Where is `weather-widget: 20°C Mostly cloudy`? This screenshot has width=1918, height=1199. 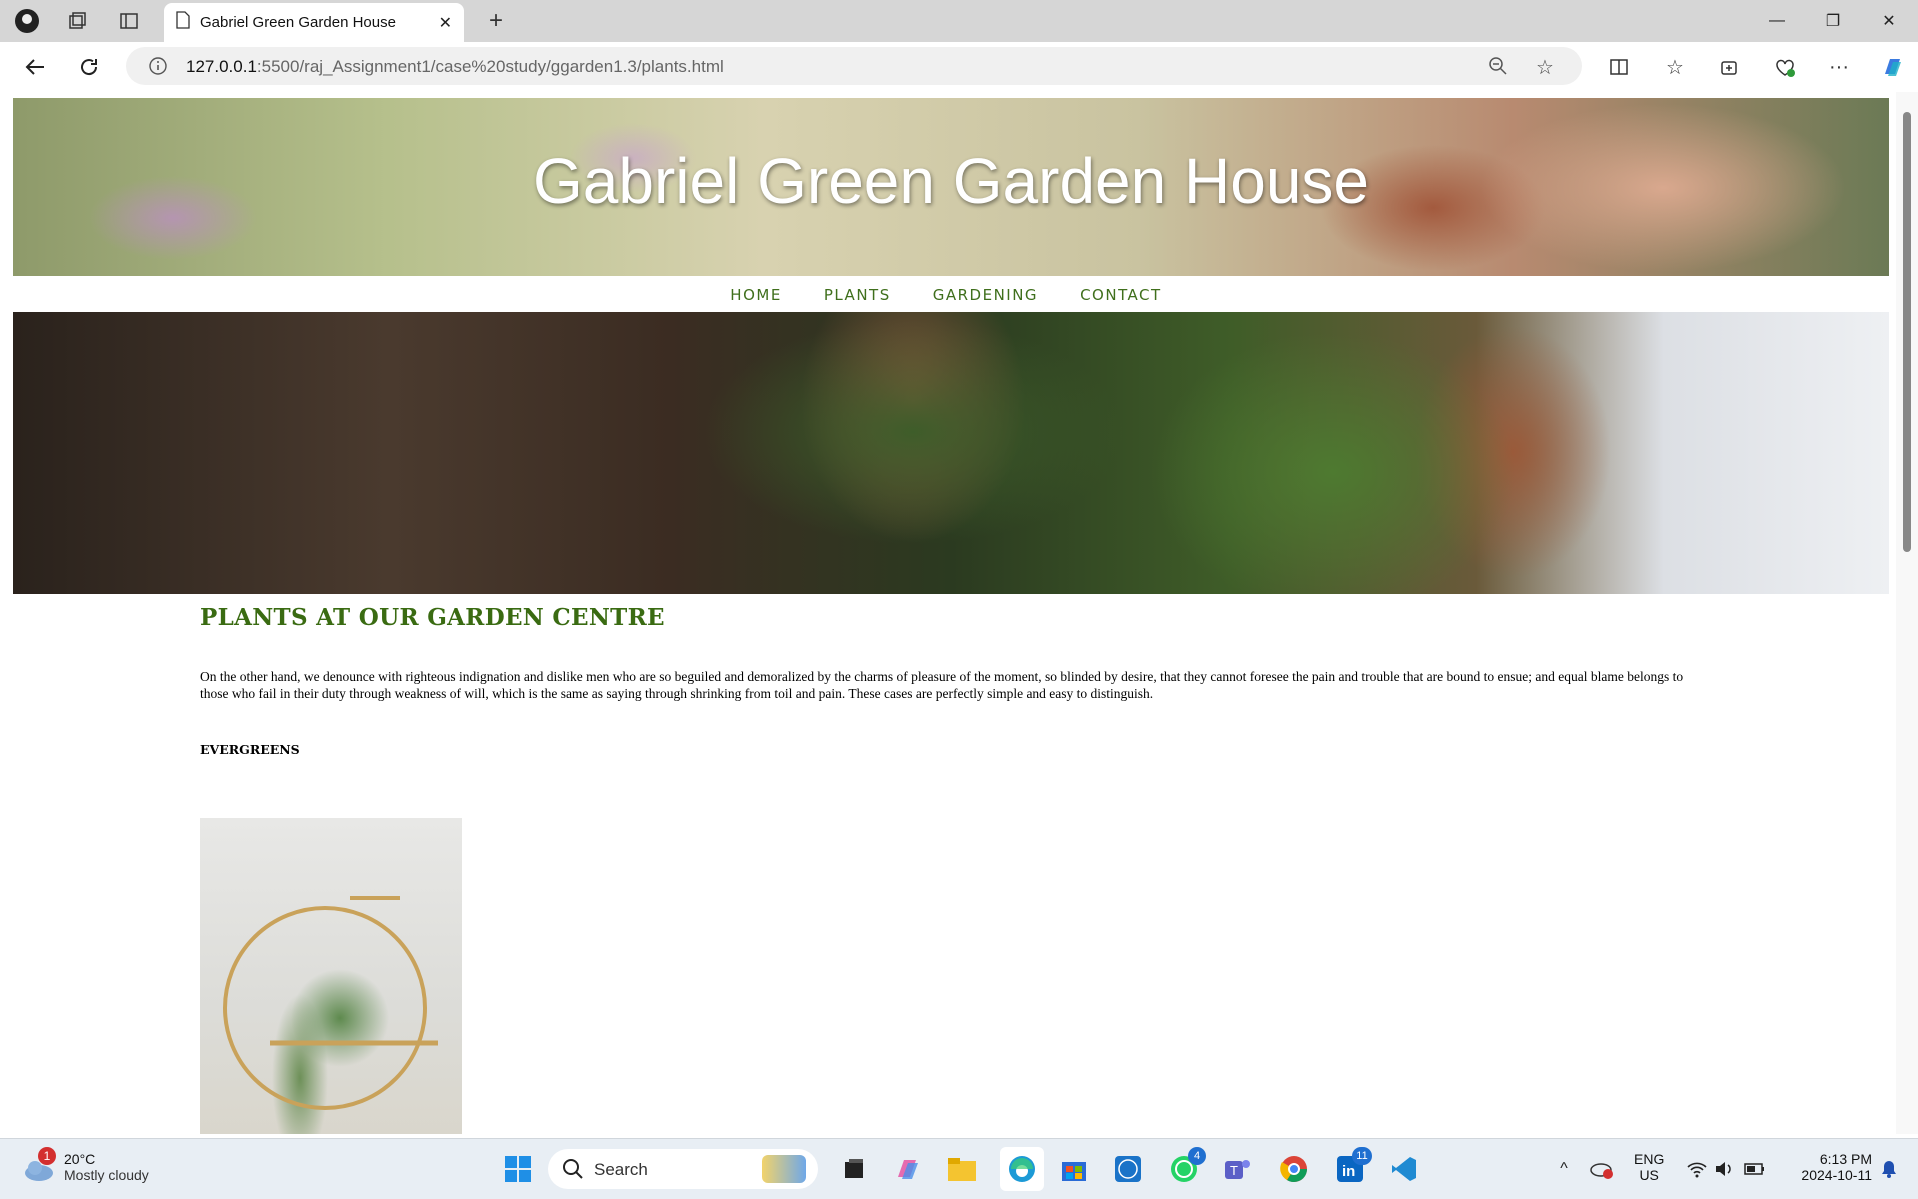
weather-widget: 20°C Mostly cloudy is located at coordinates (106, 1167).